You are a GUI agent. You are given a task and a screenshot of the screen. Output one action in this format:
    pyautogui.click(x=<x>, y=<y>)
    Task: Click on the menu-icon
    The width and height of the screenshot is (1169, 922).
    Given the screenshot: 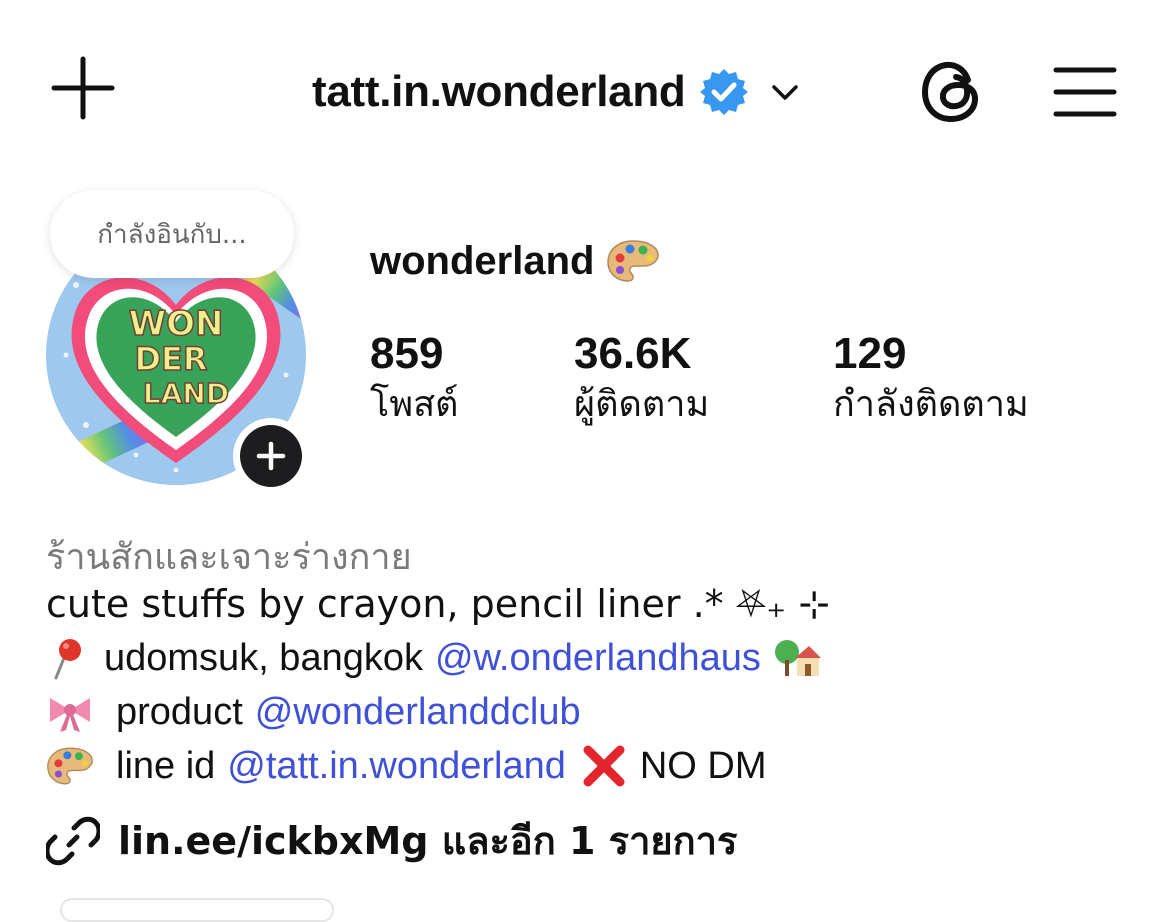 What is the action you would take?
    pyautogui.click(x=1085, y=92)
    